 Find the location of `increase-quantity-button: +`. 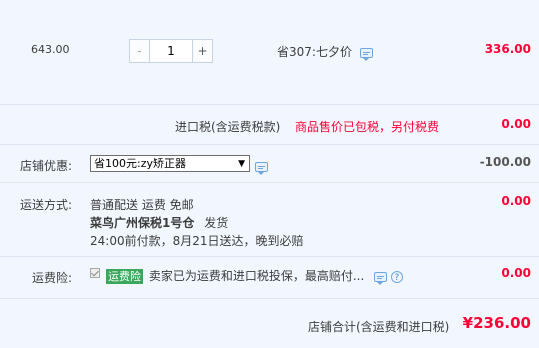

increase-quantity-button: + is located at coordinates (202, 51).